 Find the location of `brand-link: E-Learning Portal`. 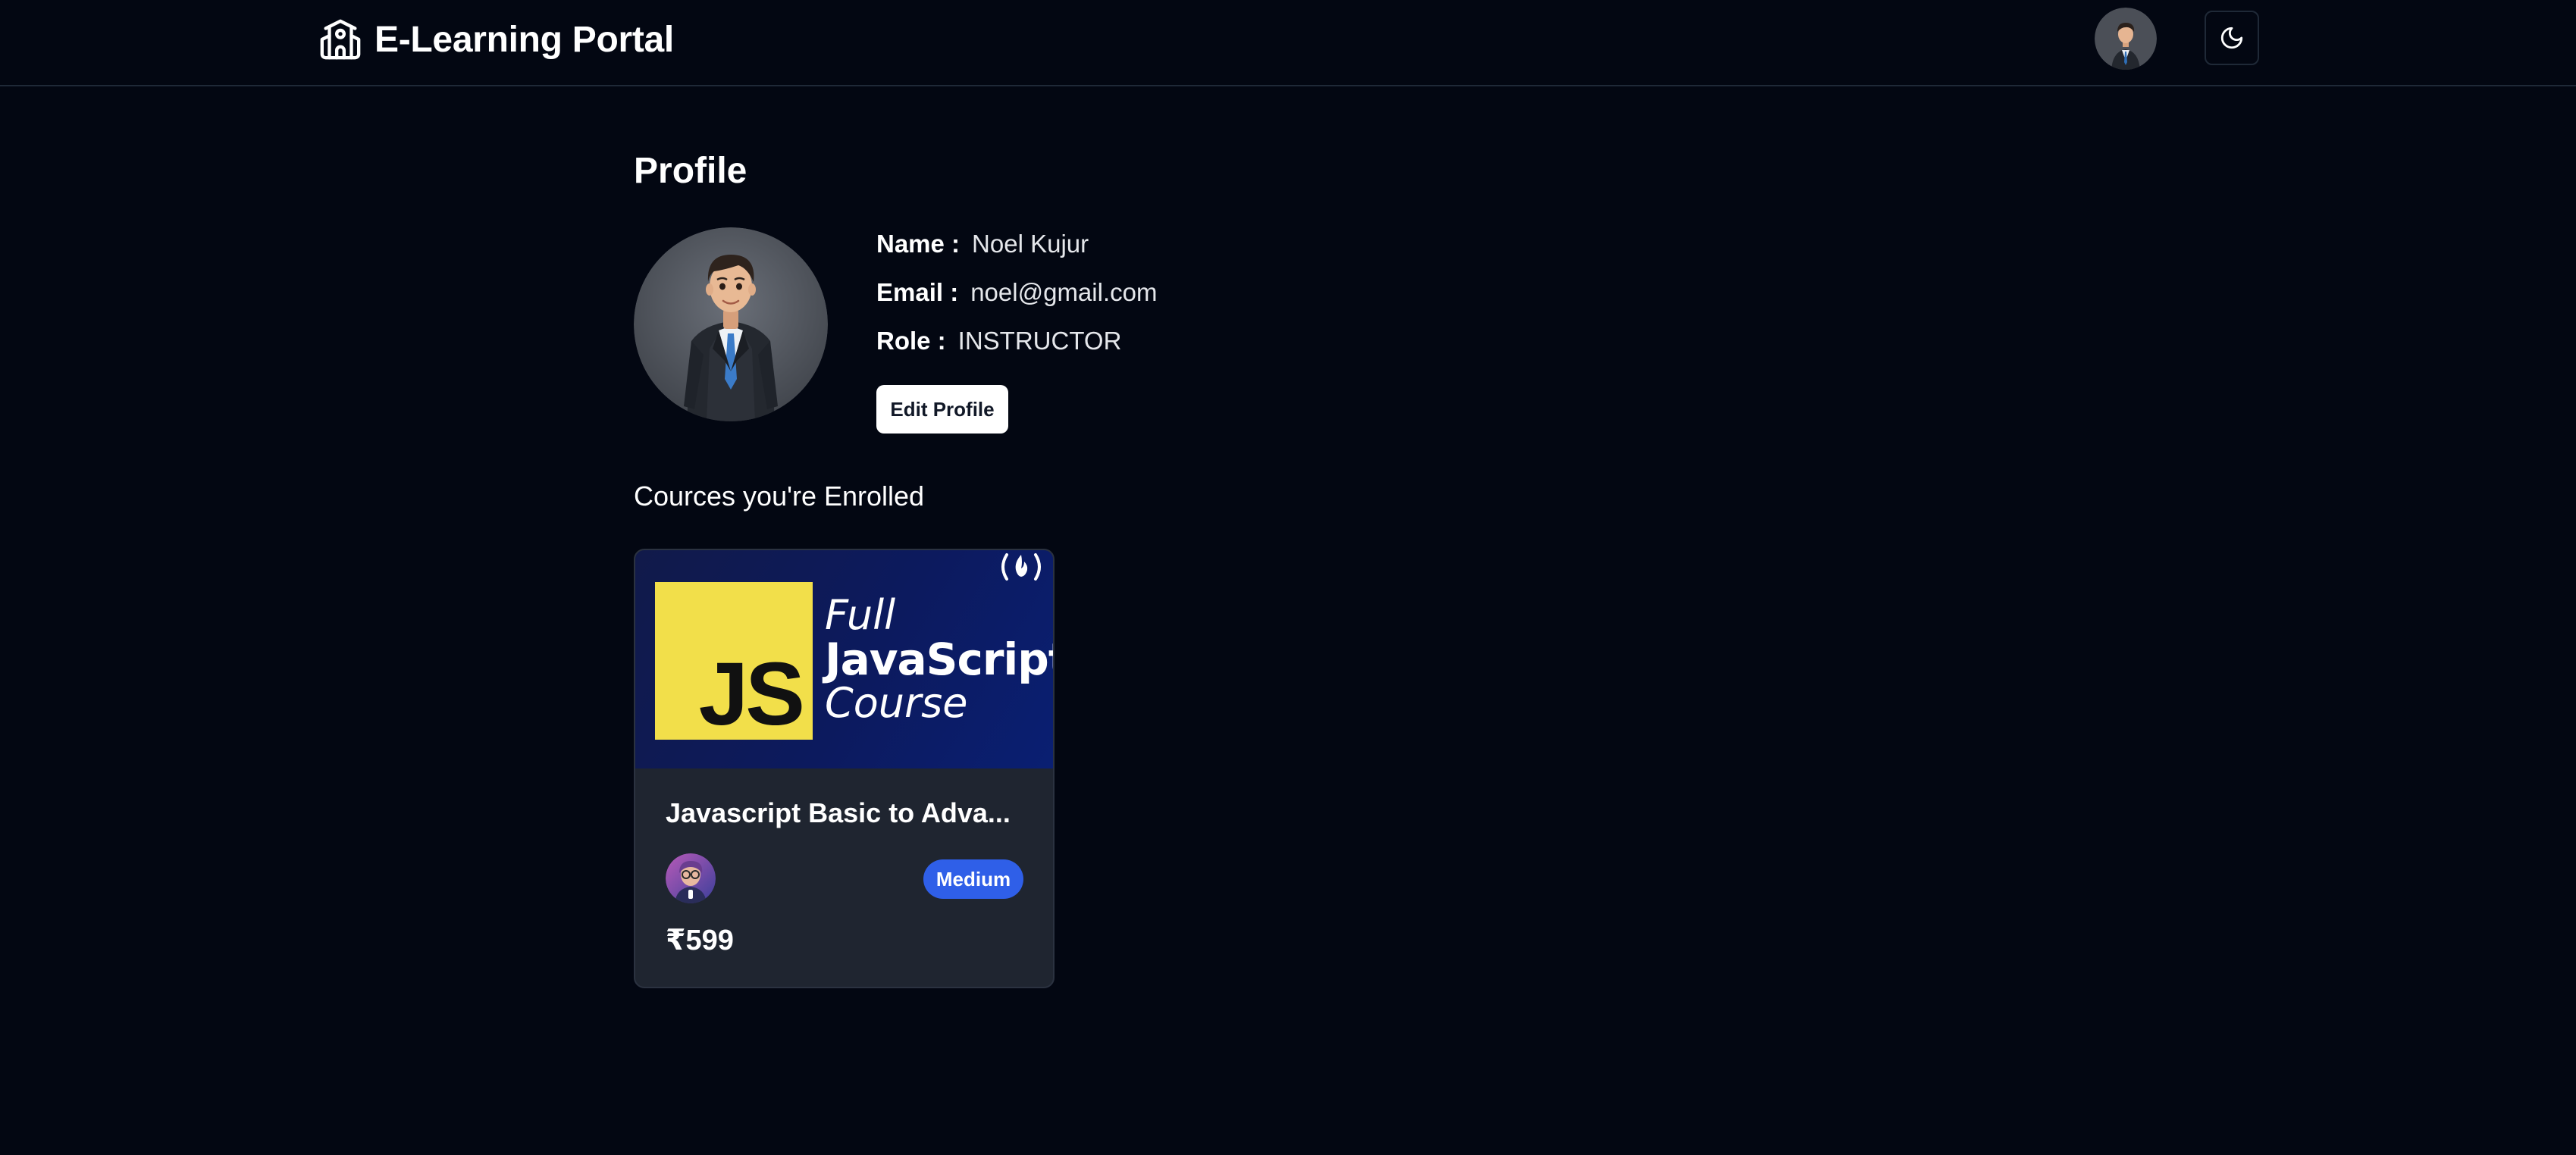

brand-link: E-Learning Portal is located at coordinates (496, 39).